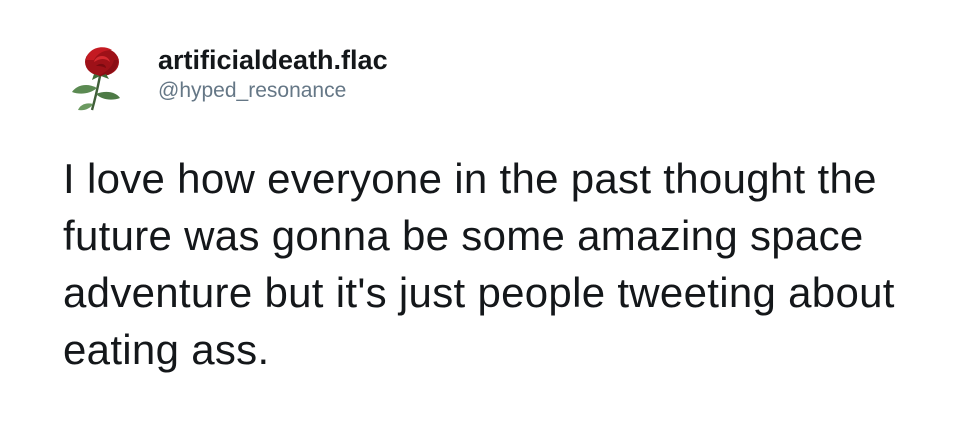 The height and width of the screenshot is (423, 980). I want to click on author-names: artificialdeath.flac @hyped_resonance, so click(273, 74).